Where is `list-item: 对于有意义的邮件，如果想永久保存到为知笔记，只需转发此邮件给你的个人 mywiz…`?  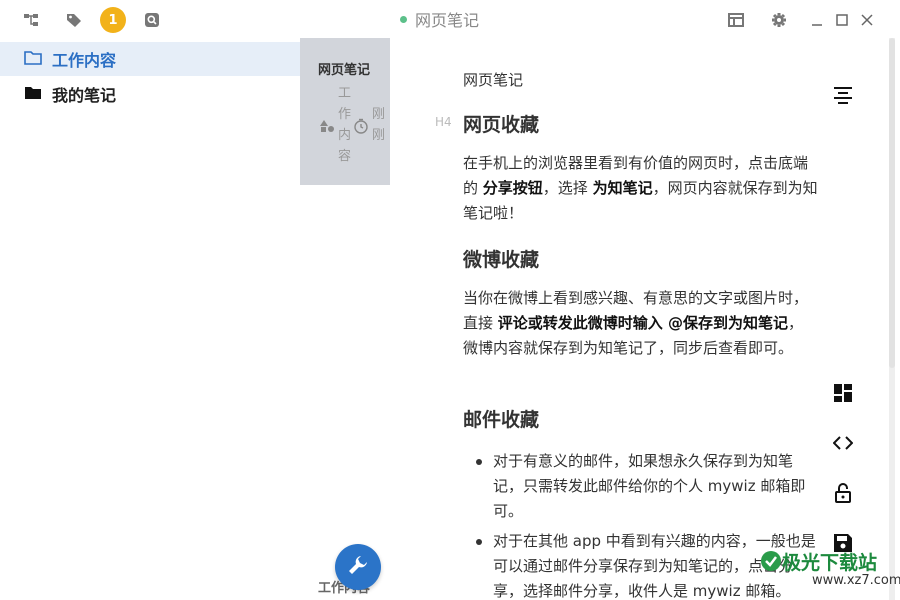 list-item: 对于有意义的邮件，如果想永久保存到为知笔记，只需转发此邮件给你的个人 mywiz… is located at coordinates (640, 486).